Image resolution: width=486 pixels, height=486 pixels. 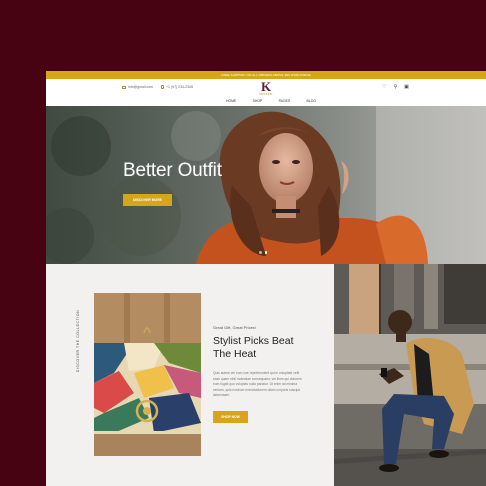 What do you see at coordinates (141, 87) in the screenshot?
I see `email-text: info@gmail.com` at bounding box center [141, 87].